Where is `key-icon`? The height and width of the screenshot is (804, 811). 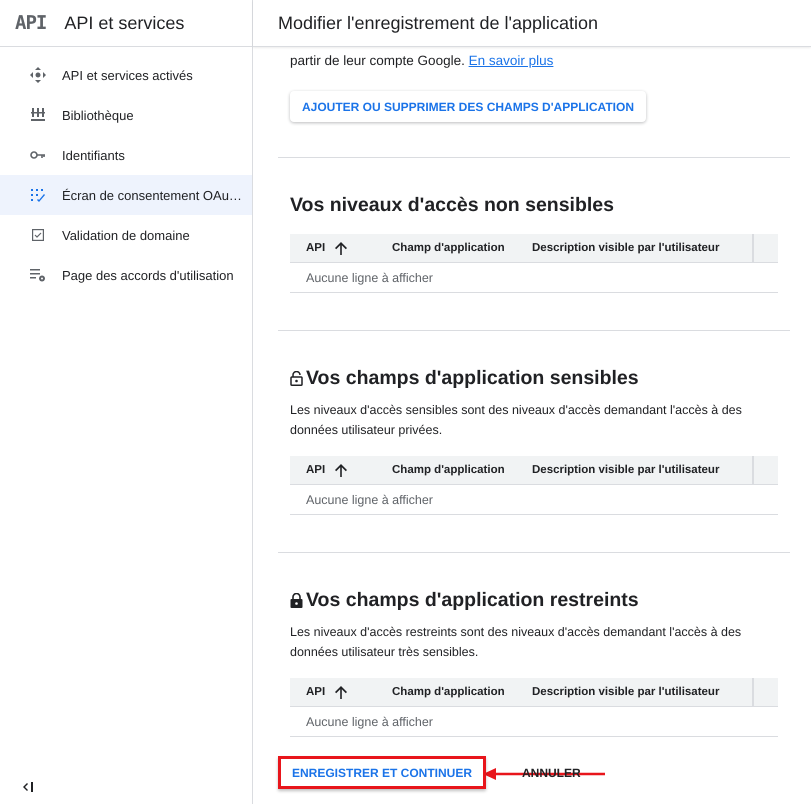 key-icon is located at coordinates (38, 155).